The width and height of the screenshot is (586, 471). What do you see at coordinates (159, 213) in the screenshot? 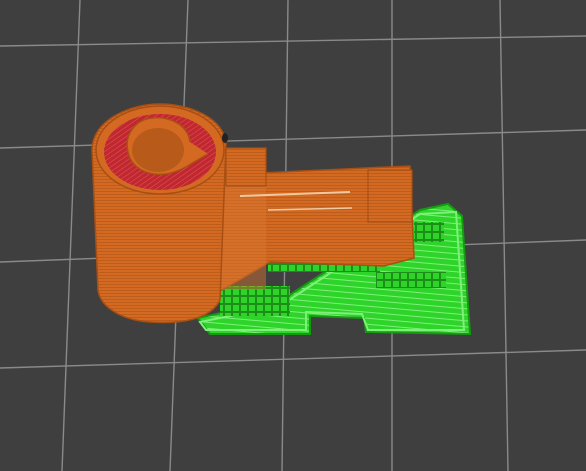
I see `model-cylinder` at bounding box center [159, 213].